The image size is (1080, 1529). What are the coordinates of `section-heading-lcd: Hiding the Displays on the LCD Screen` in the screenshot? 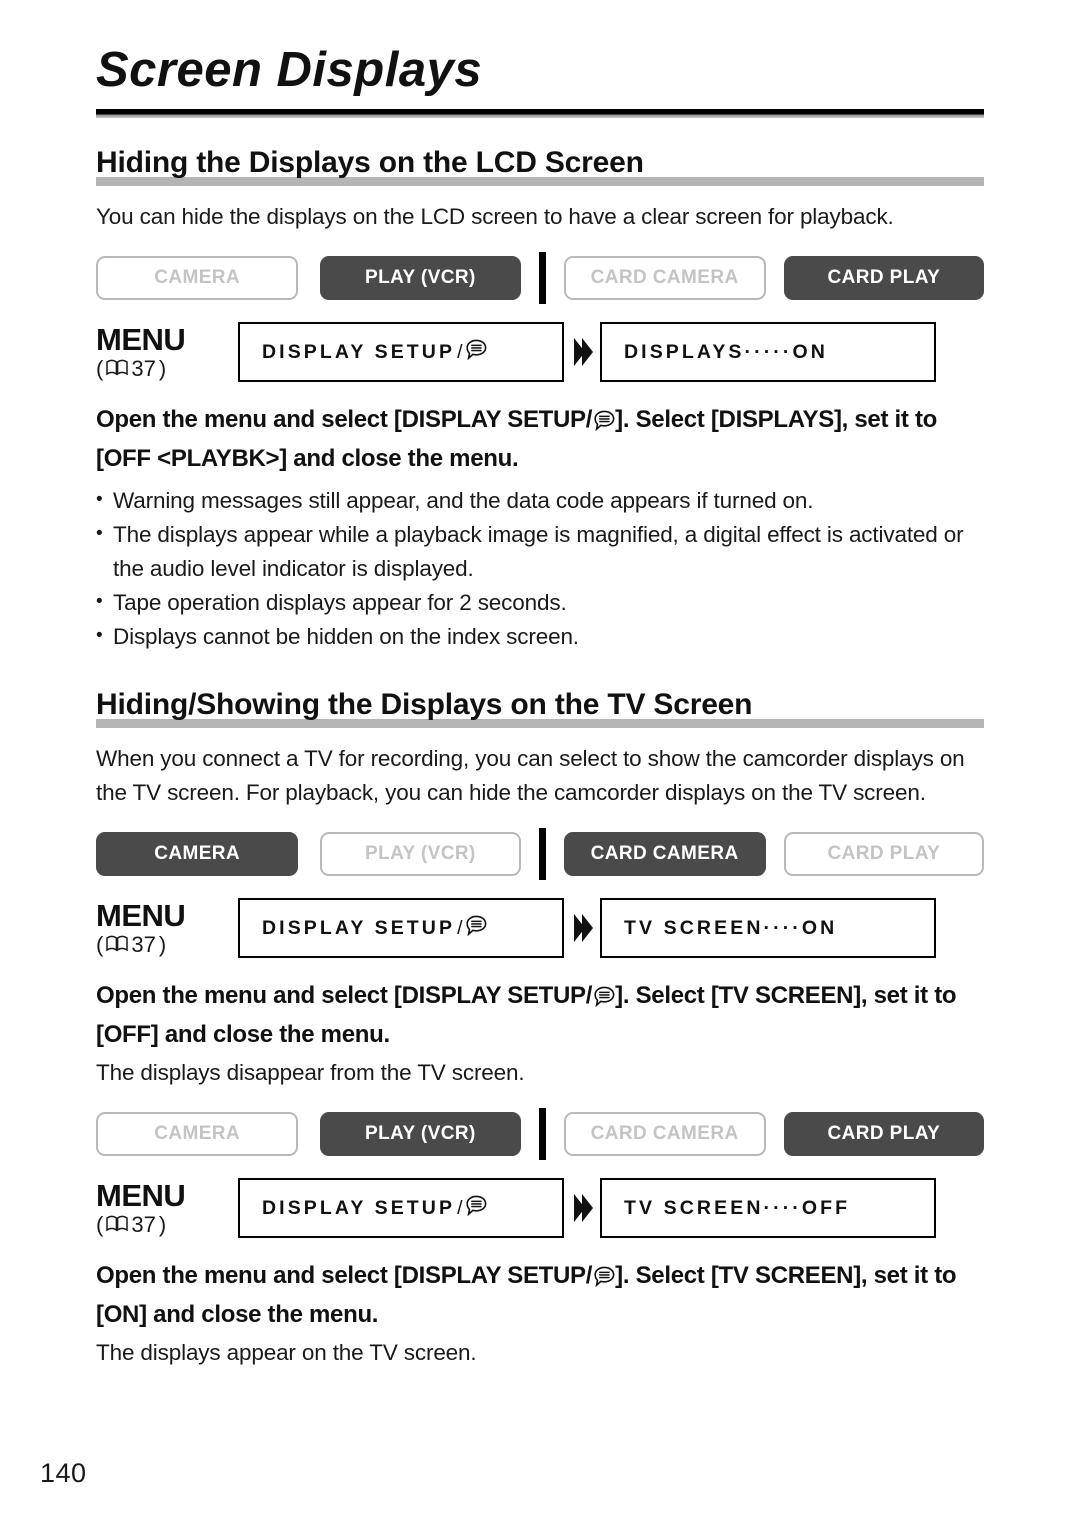 It's located at (540, 166).